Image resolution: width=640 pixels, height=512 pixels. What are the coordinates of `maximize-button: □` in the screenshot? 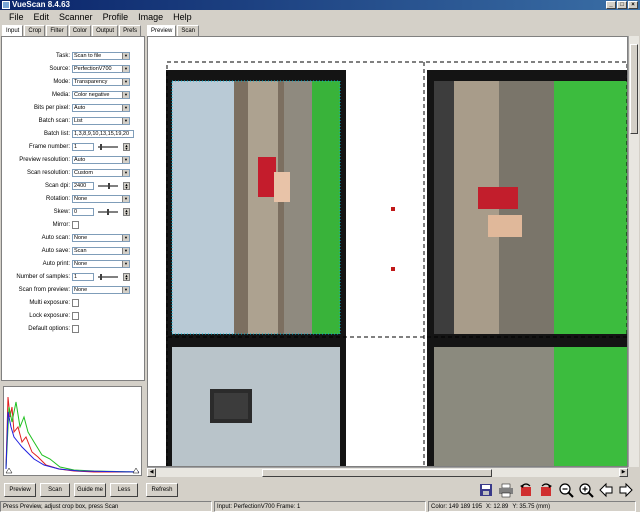 It's located at (622, 5).